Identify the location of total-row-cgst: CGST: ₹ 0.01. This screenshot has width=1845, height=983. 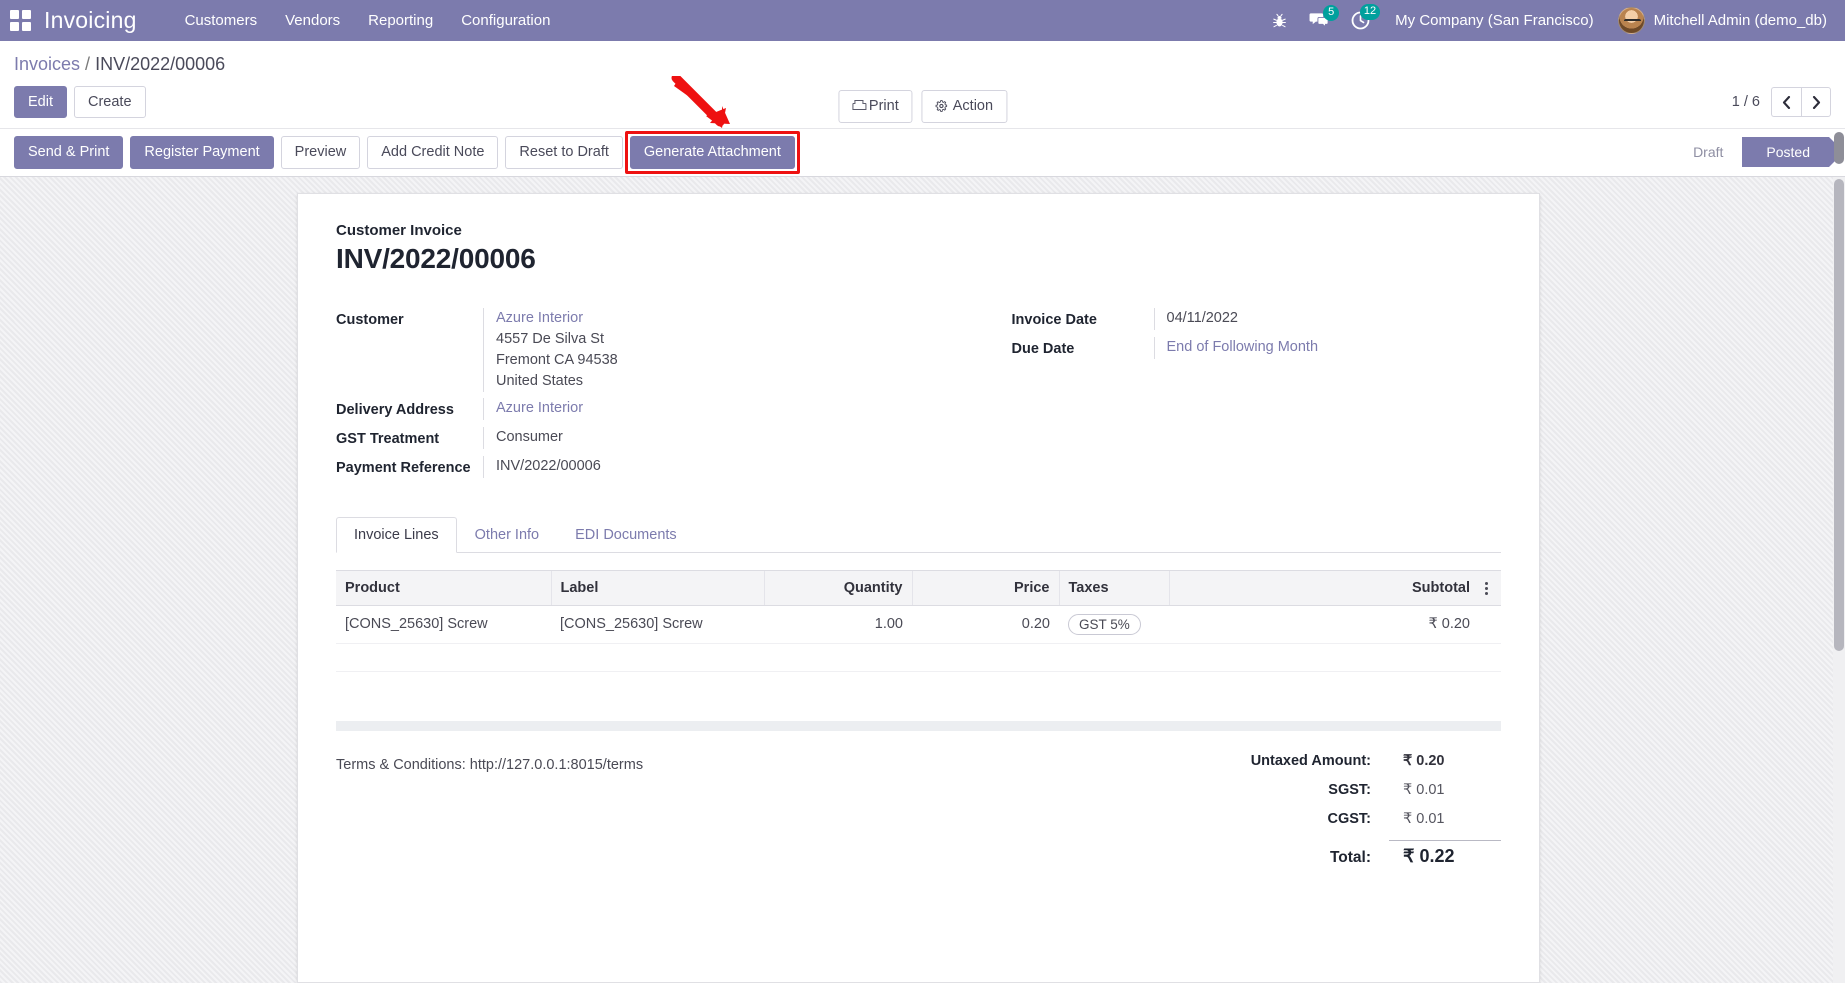
(1291, 819).